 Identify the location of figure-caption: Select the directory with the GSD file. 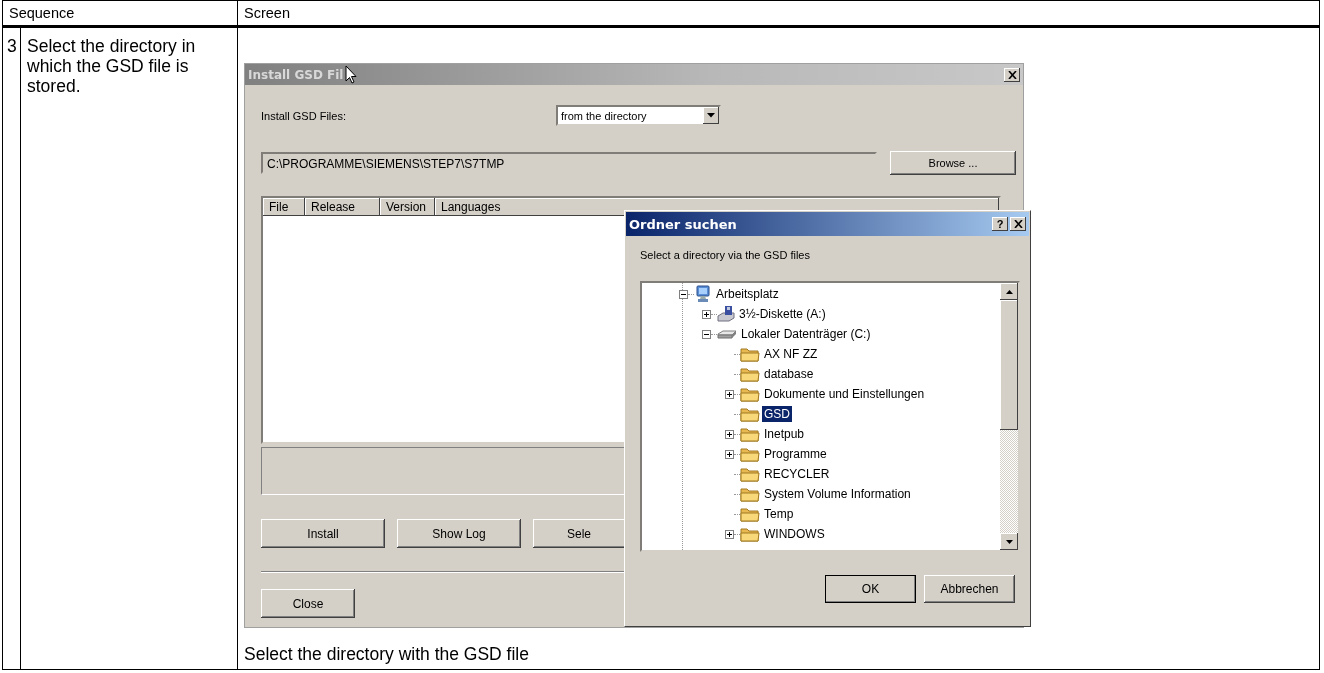
(387, 654).